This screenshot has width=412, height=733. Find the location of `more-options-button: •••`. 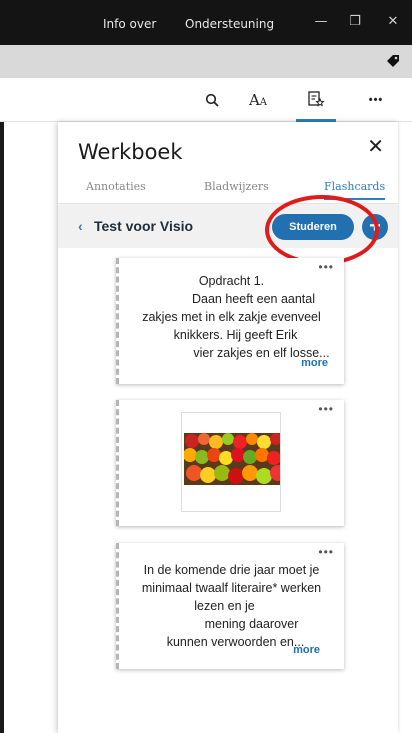

more-options-button: ••• is located at coordinates (376, 100).